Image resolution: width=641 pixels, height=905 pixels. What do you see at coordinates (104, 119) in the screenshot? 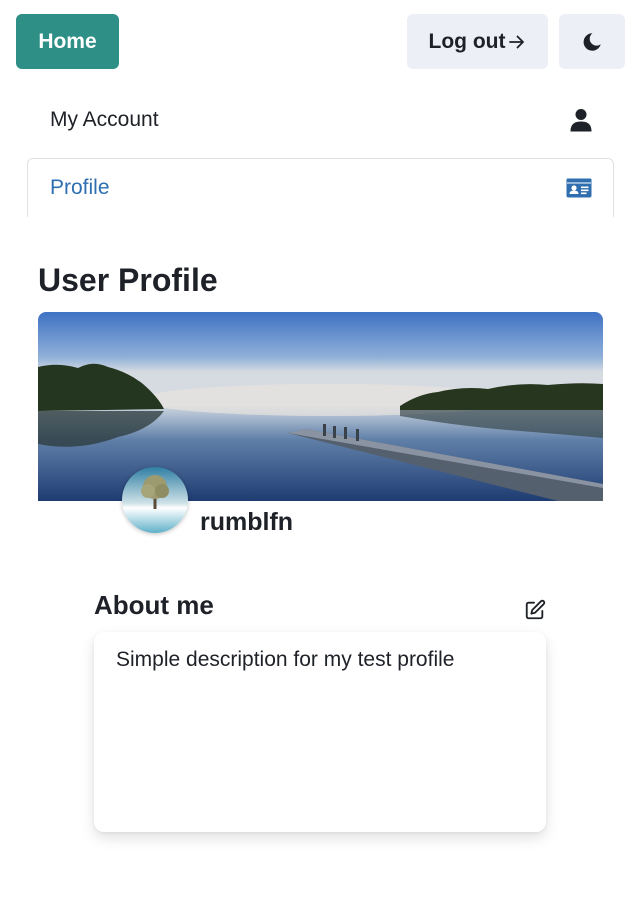
I see `sidebar-item-label: My Account` at bounding box center [104, 119].